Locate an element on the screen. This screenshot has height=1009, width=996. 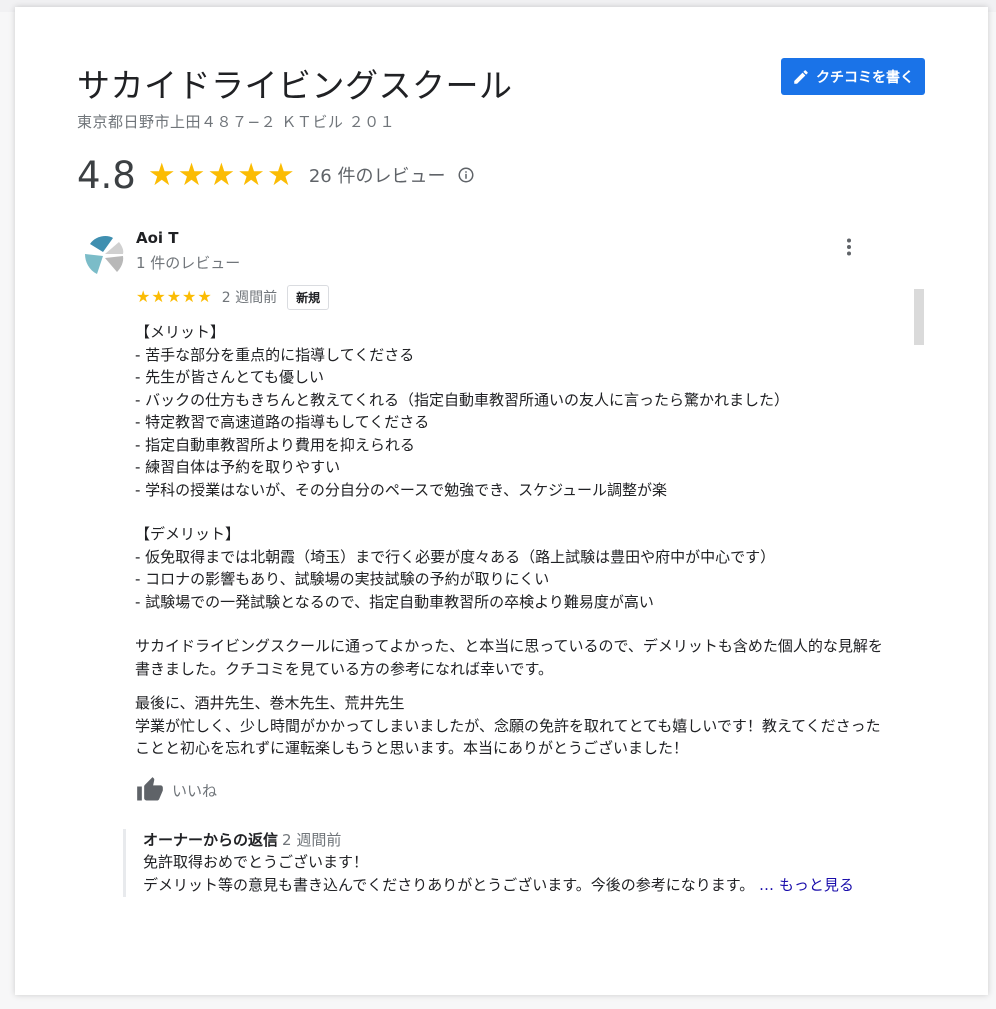
new-badge: 新規 is located at coordinates (308, 297).